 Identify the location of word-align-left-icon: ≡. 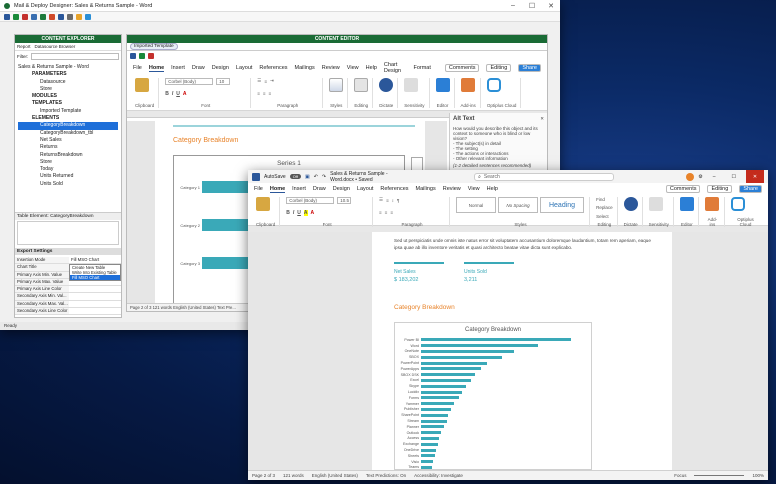
(380, 212).